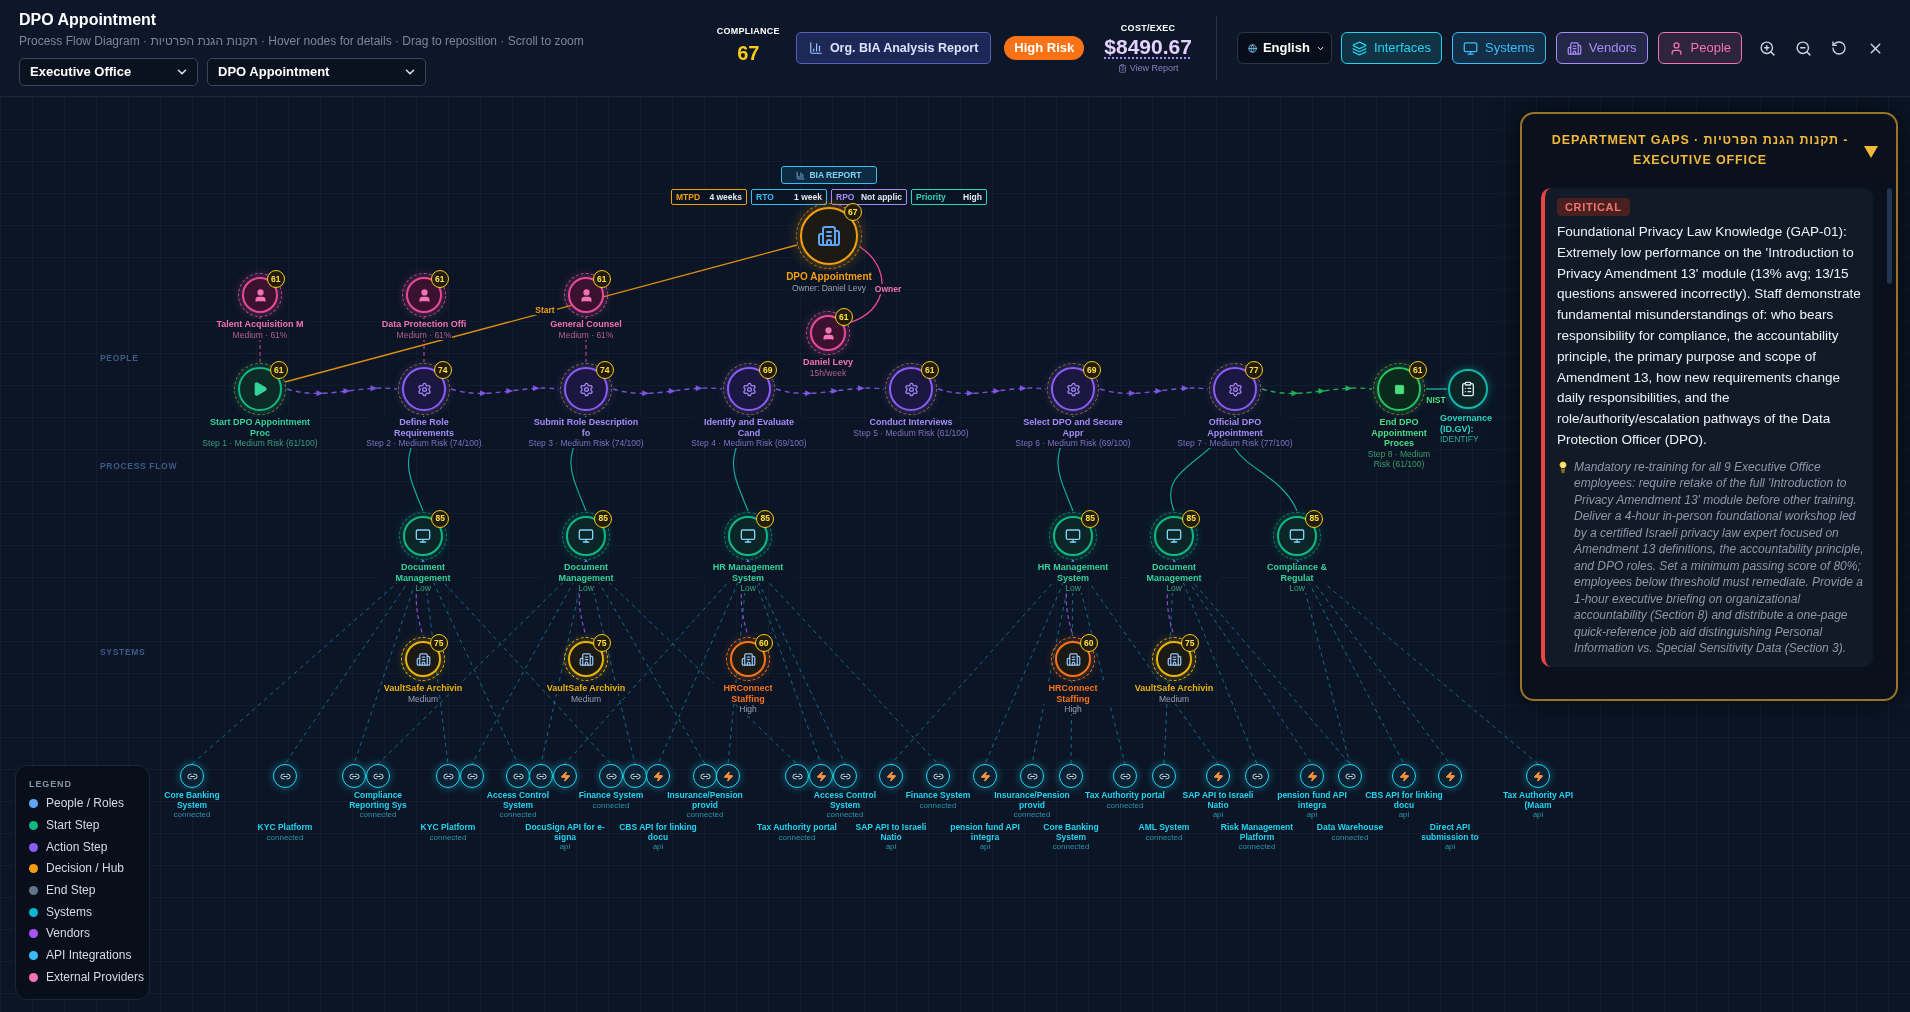  Describe the element at coordinates (829, 175) in the screenshot. I see `bia-report-button: BIA REPORT` at that location.